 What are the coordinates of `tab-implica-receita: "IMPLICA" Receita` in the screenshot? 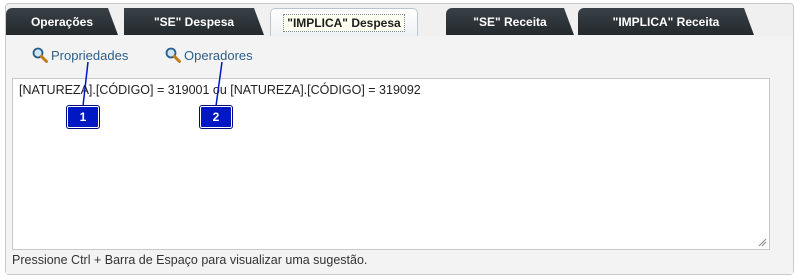 It's located at (666, 21).